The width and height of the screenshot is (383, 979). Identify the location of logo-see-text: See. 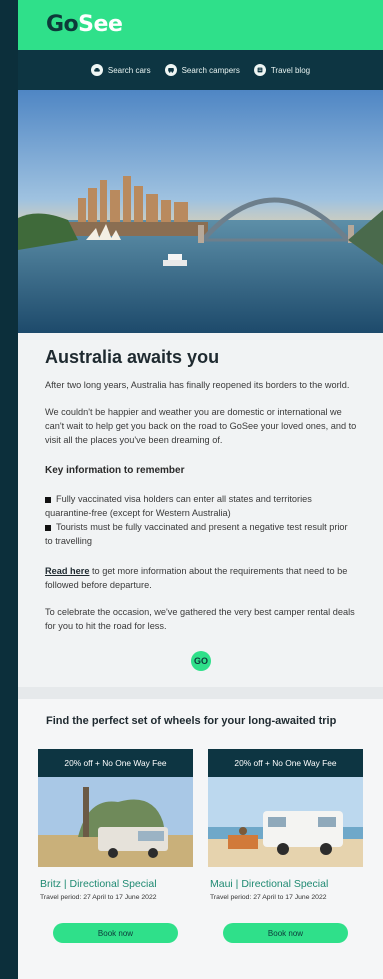
(100, 24).